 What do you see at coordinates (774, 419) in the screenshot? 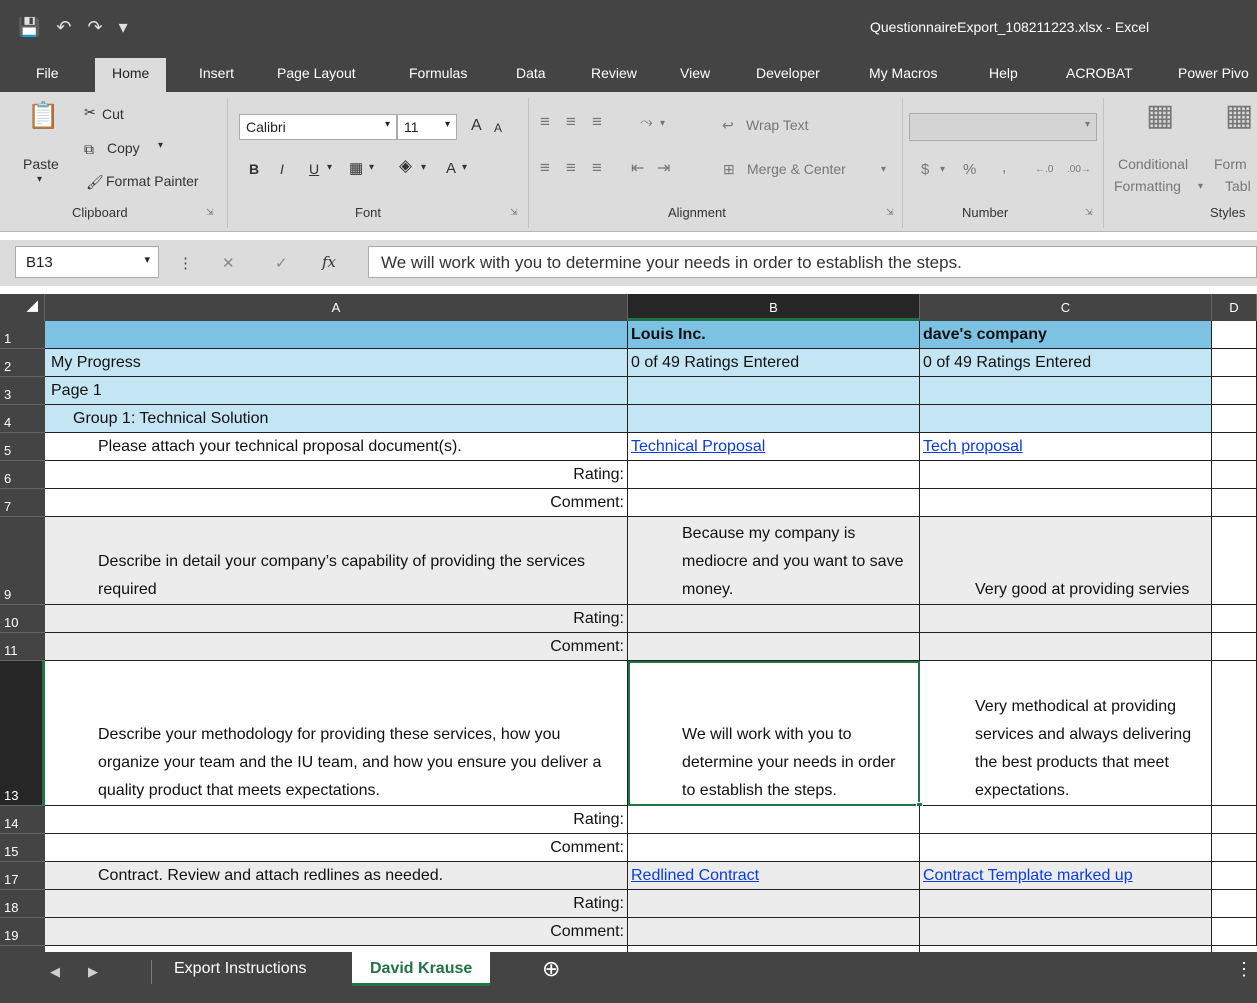
I see `cell-b4` at bounding box center [774, 419].